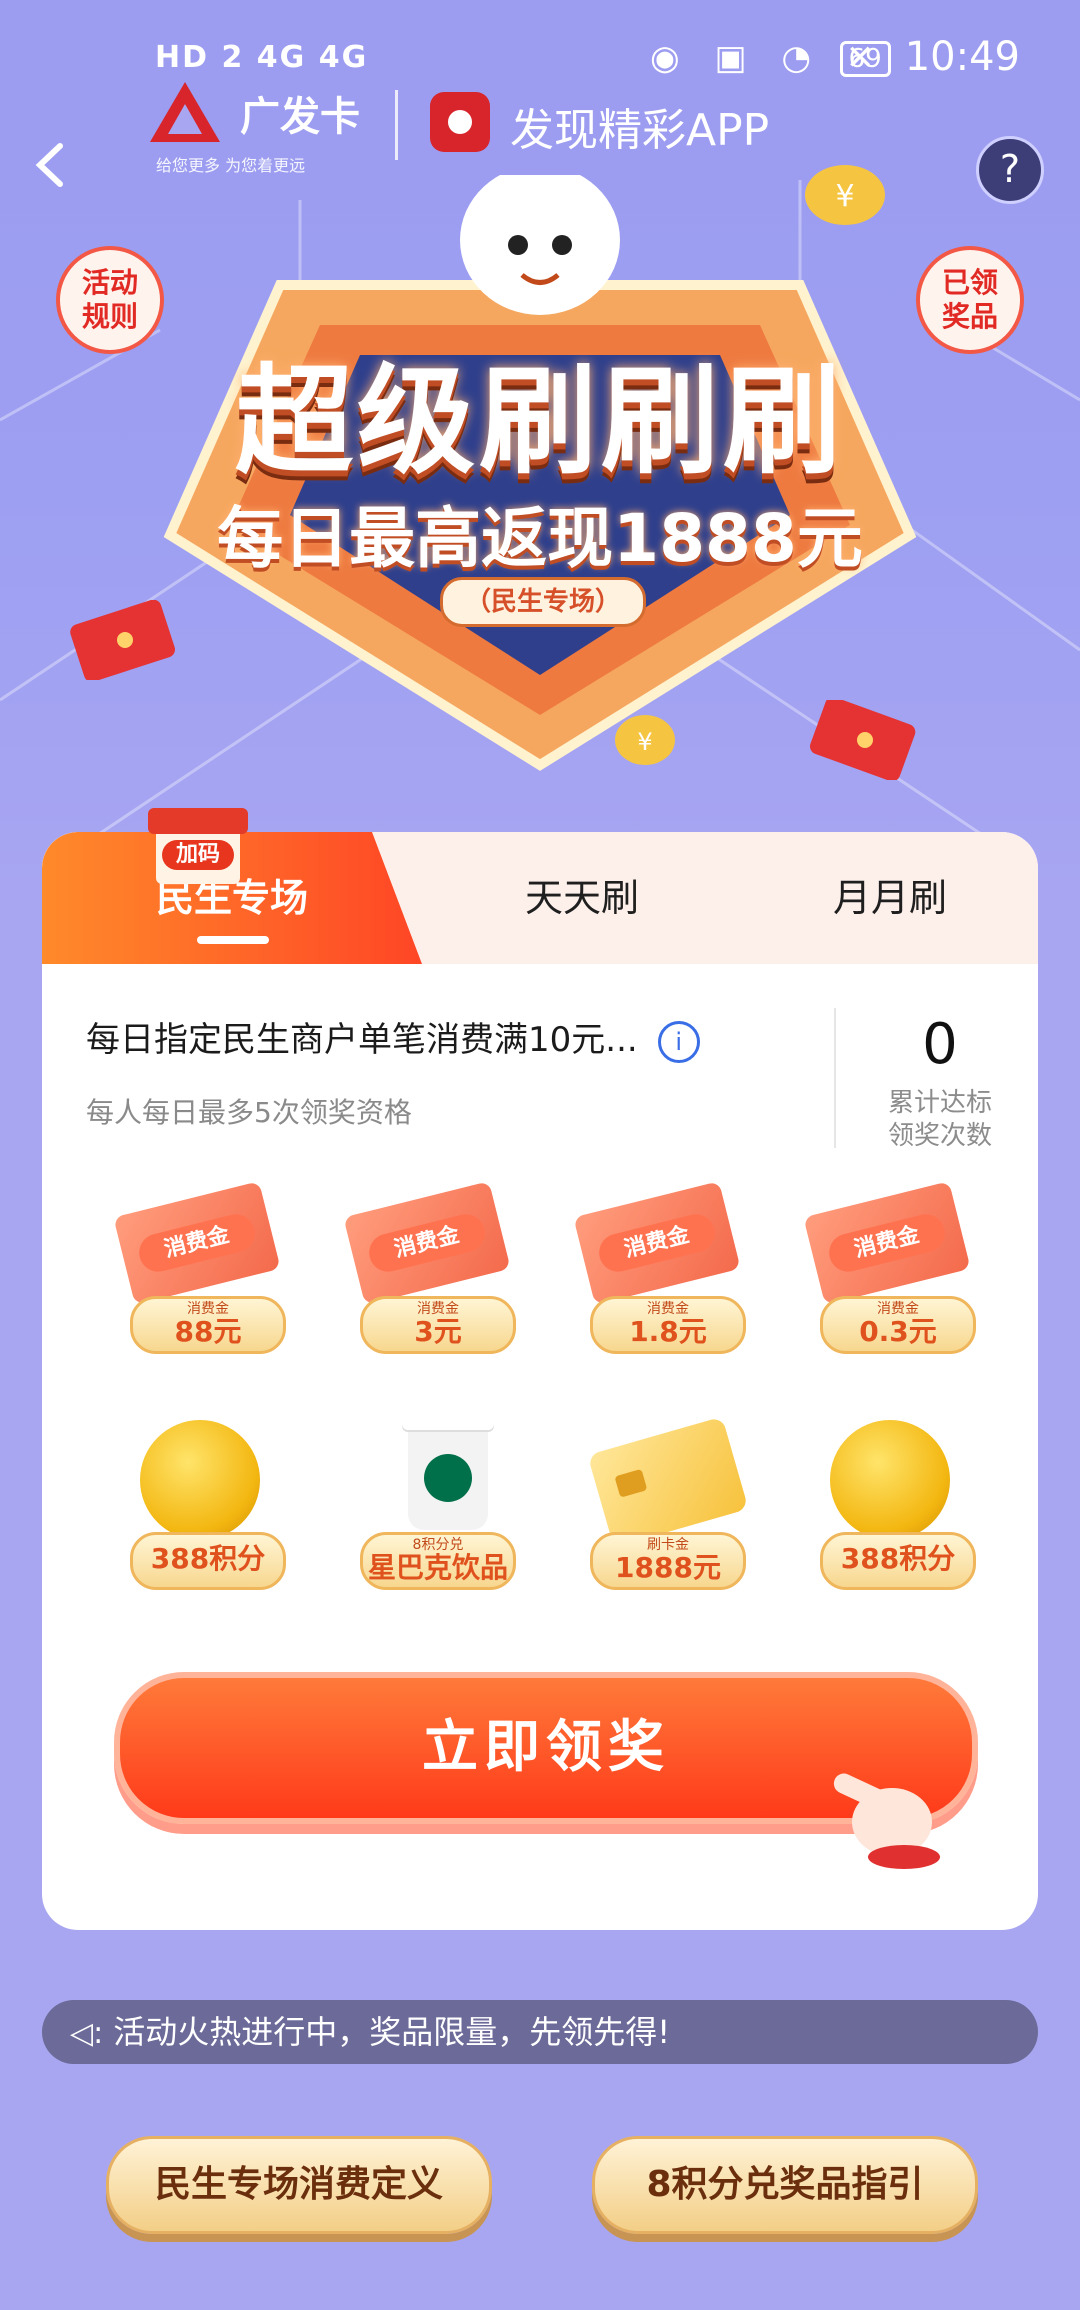 The height and width of the screenshot is (2310, 1080). What do you see at coordinates (436, 1071) in the screenshot?
I see `task-info: 每日指定民生商户单笔消费满10元... i 每人每日最多5次领奖资格` at bounding box center [436, 1071].